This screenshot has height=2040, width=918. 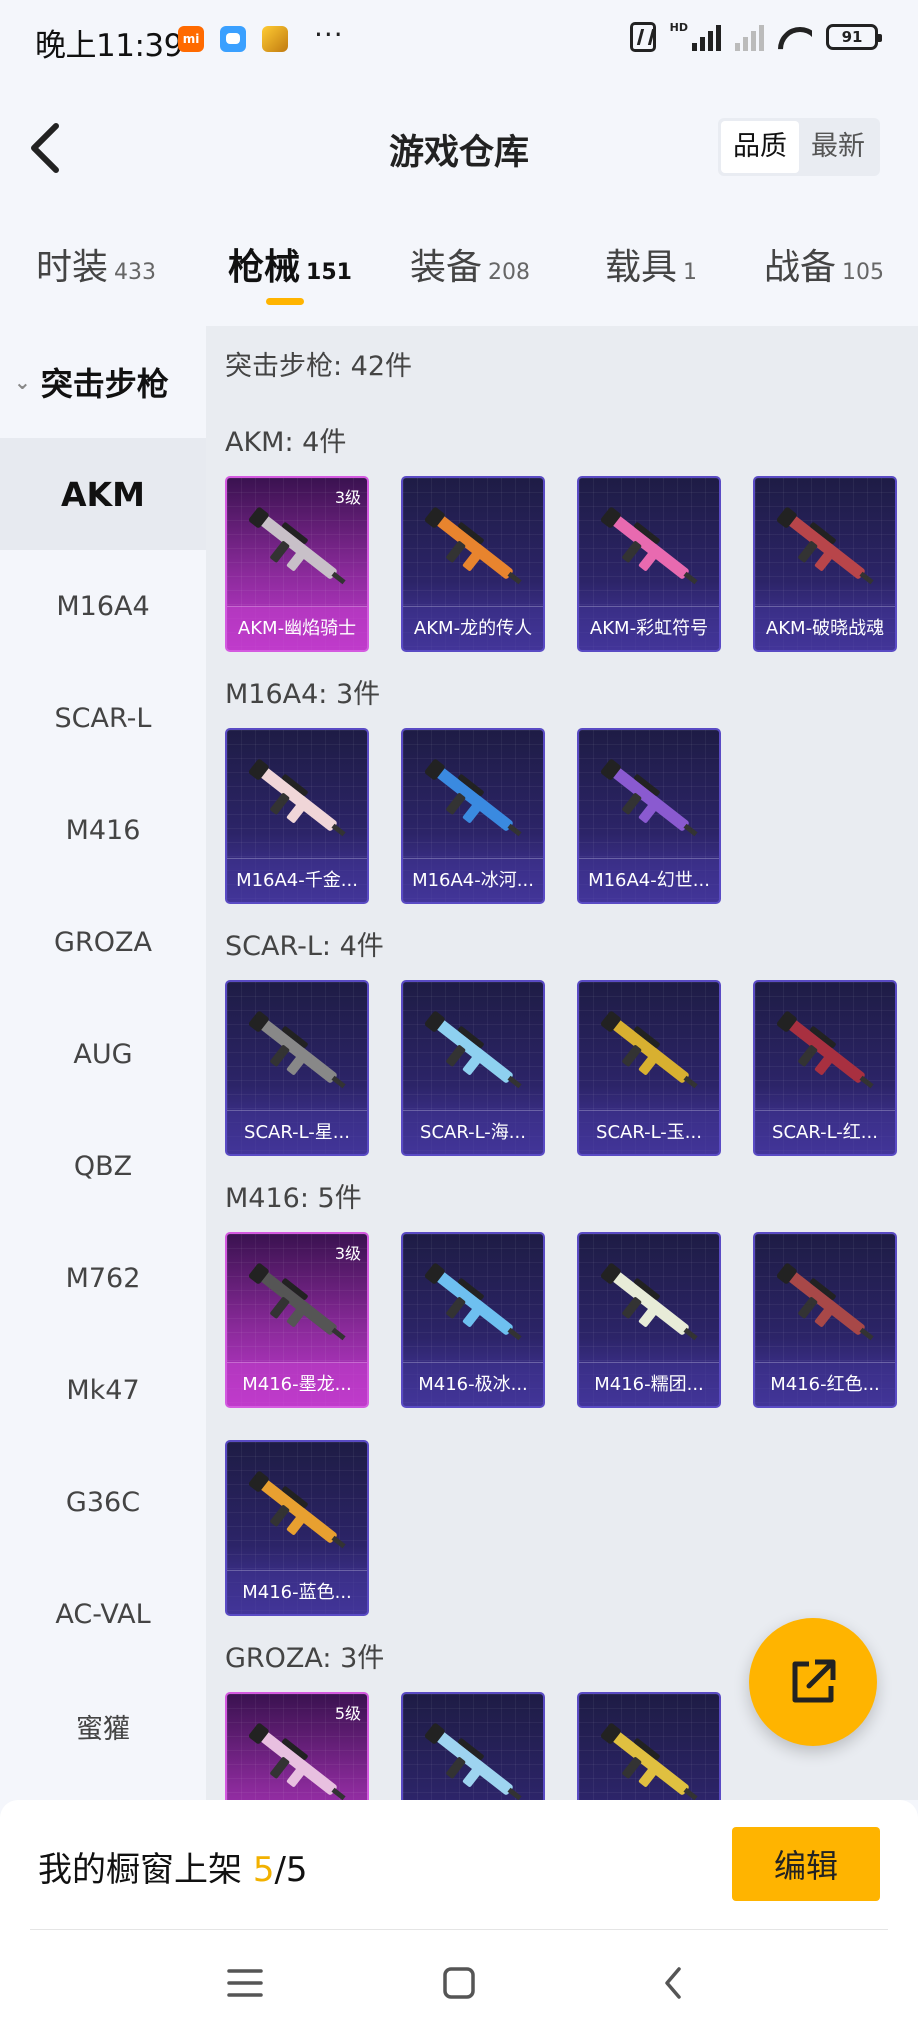 I want to click on showcase-bar: 我的橱窗上架 5/5 编辑, so click(x=459, y=1865).